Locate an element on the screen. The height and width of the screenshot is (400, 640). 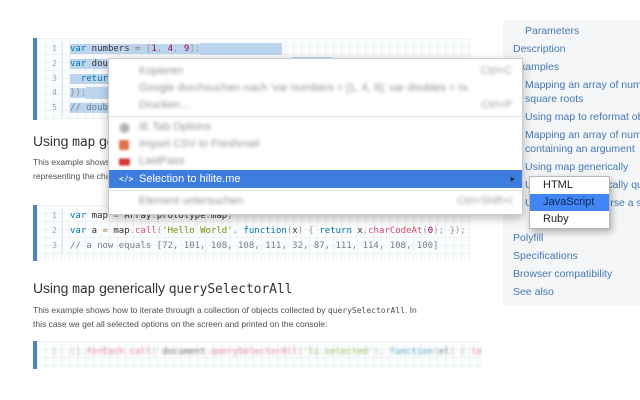
selection-extension is located at coordinates (241, 48).